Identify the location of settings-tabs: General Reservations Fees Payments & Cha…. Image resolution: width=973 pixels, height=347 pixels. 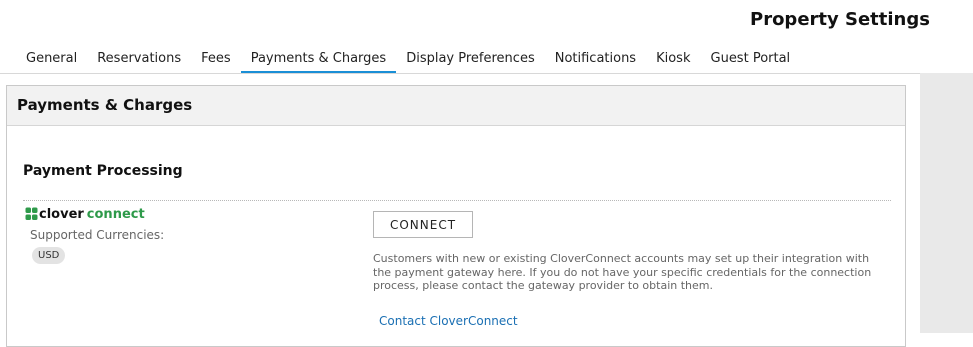
(408, 59).